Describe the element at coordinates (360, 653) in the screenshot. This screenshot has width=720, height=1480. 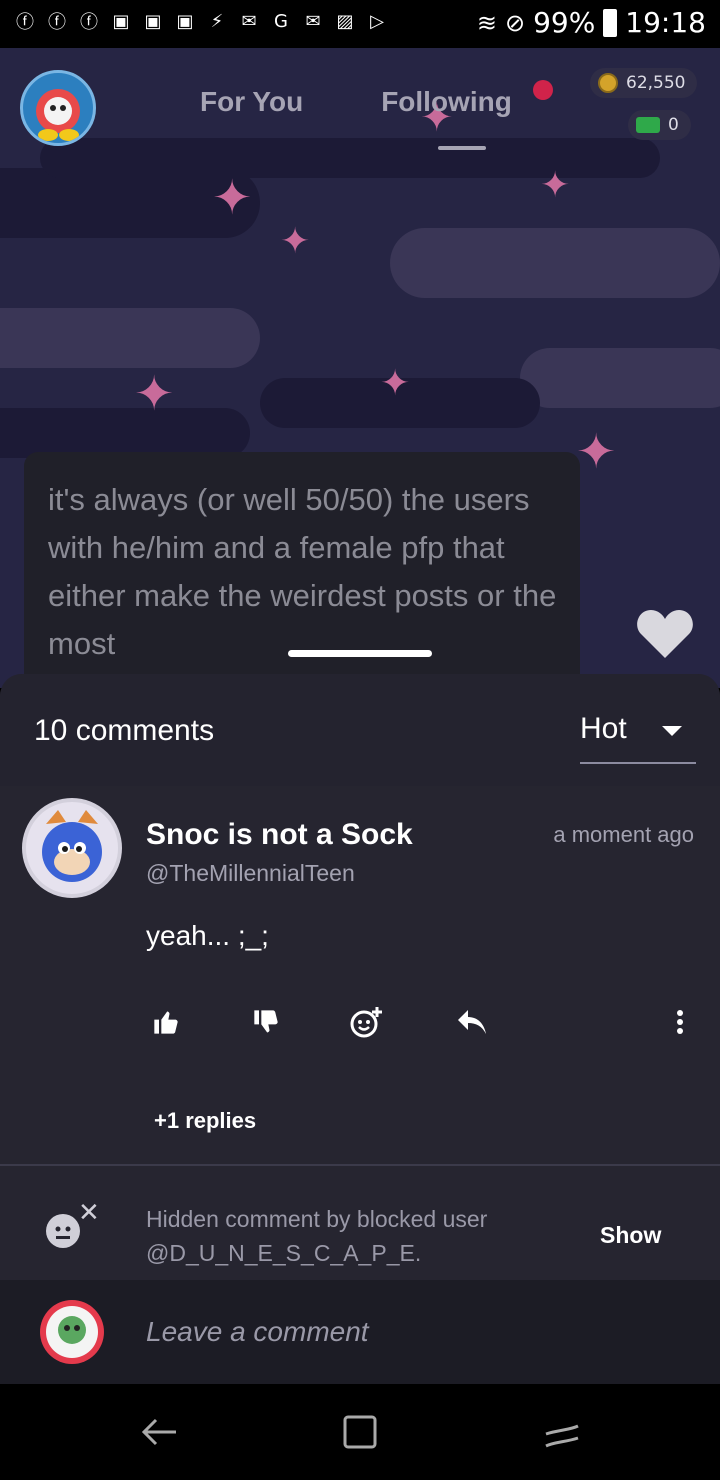
I see `scroll-handle` at that location.